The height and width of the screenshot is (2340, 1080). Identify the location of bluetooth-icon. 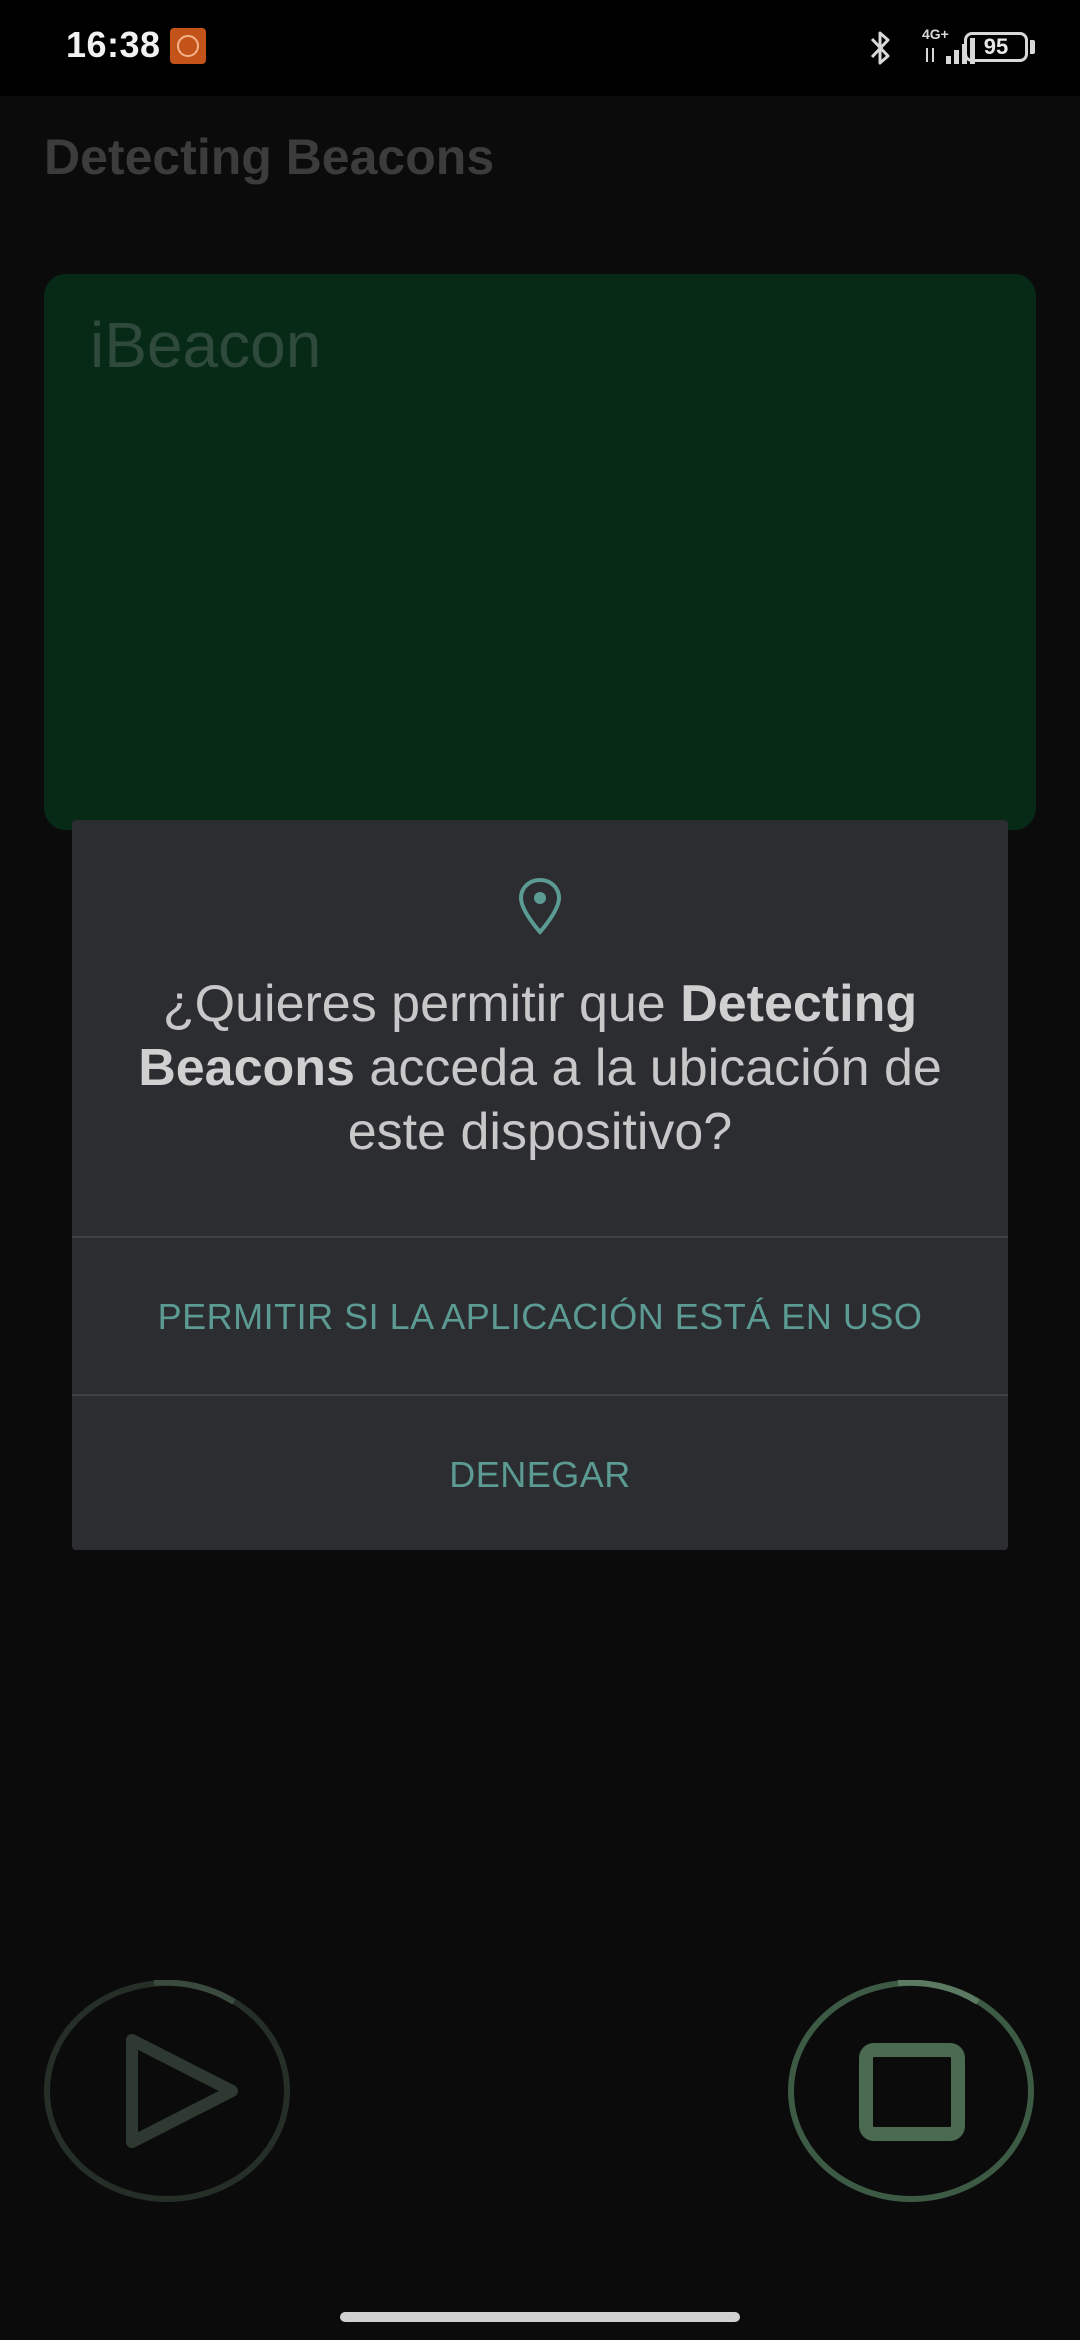
(880, 48).